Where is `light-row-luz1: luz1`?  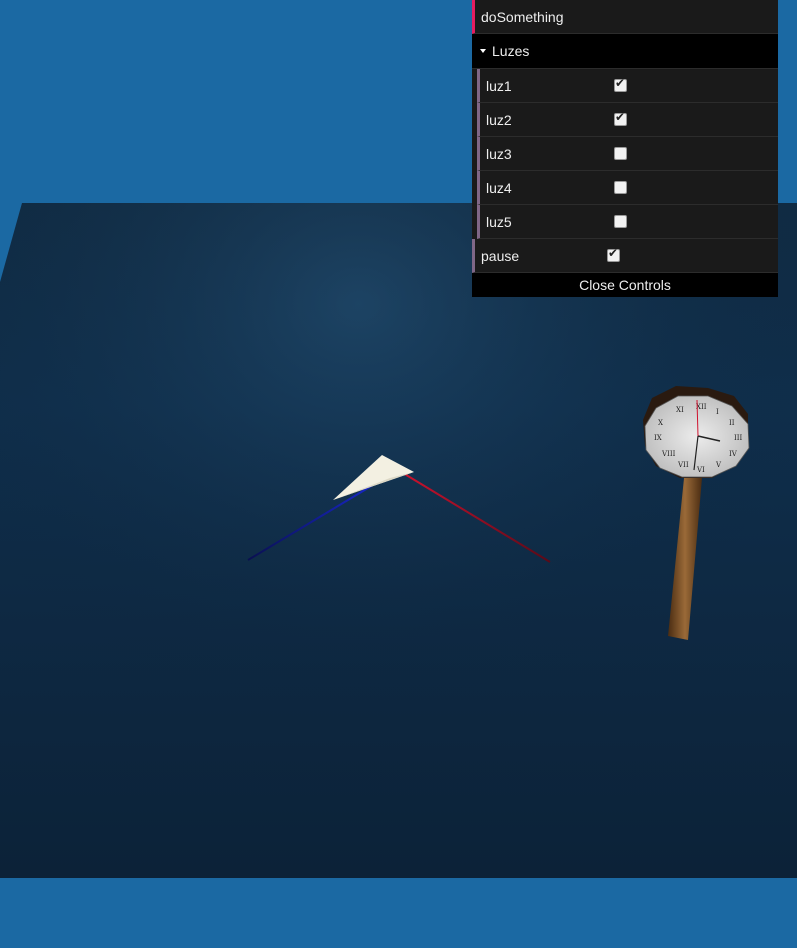 light-row-luz1: luz1 is located at coordinates (627, 86).